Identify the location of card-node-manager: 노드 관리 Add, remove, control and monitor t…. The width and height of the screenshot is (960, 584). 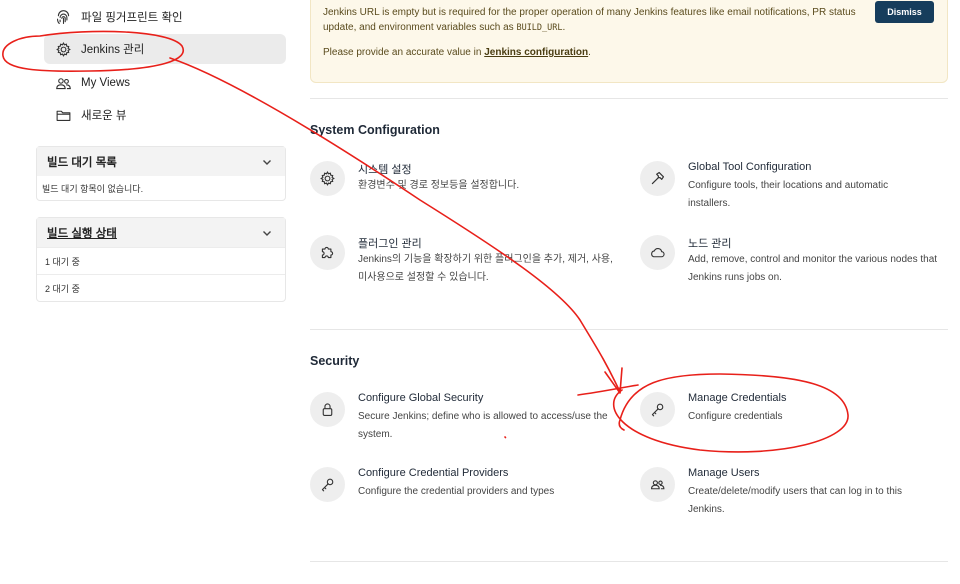
(790, 265).